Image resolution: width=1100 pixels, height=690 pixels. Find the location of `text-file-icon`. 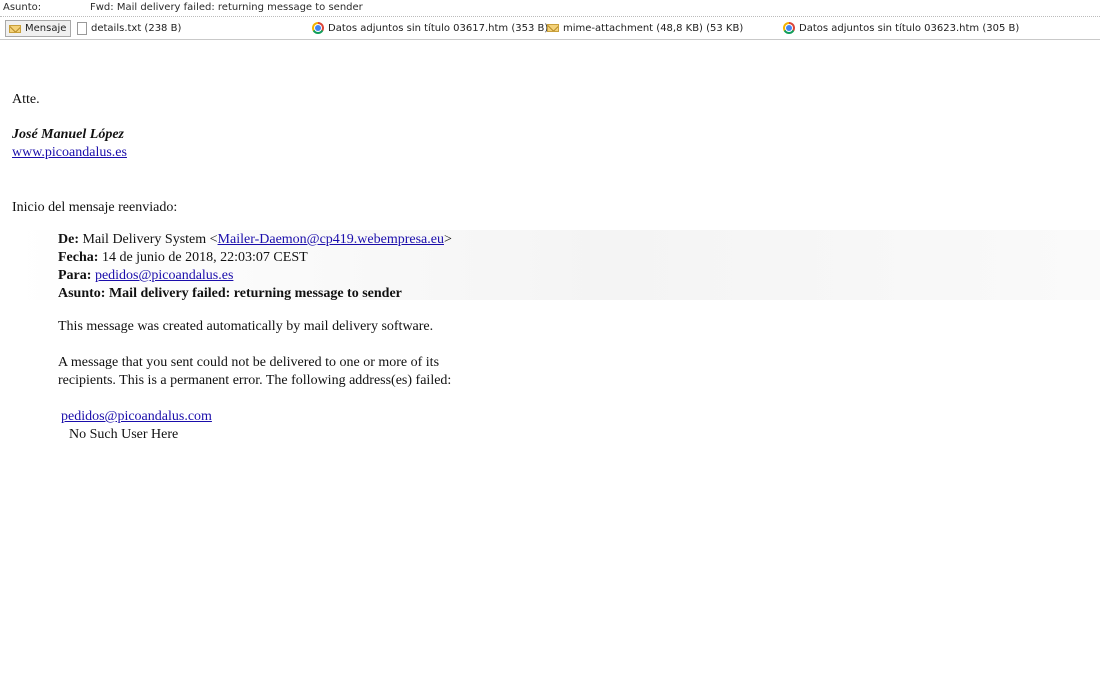

text-file-icon is located at coordinates (82, 28).